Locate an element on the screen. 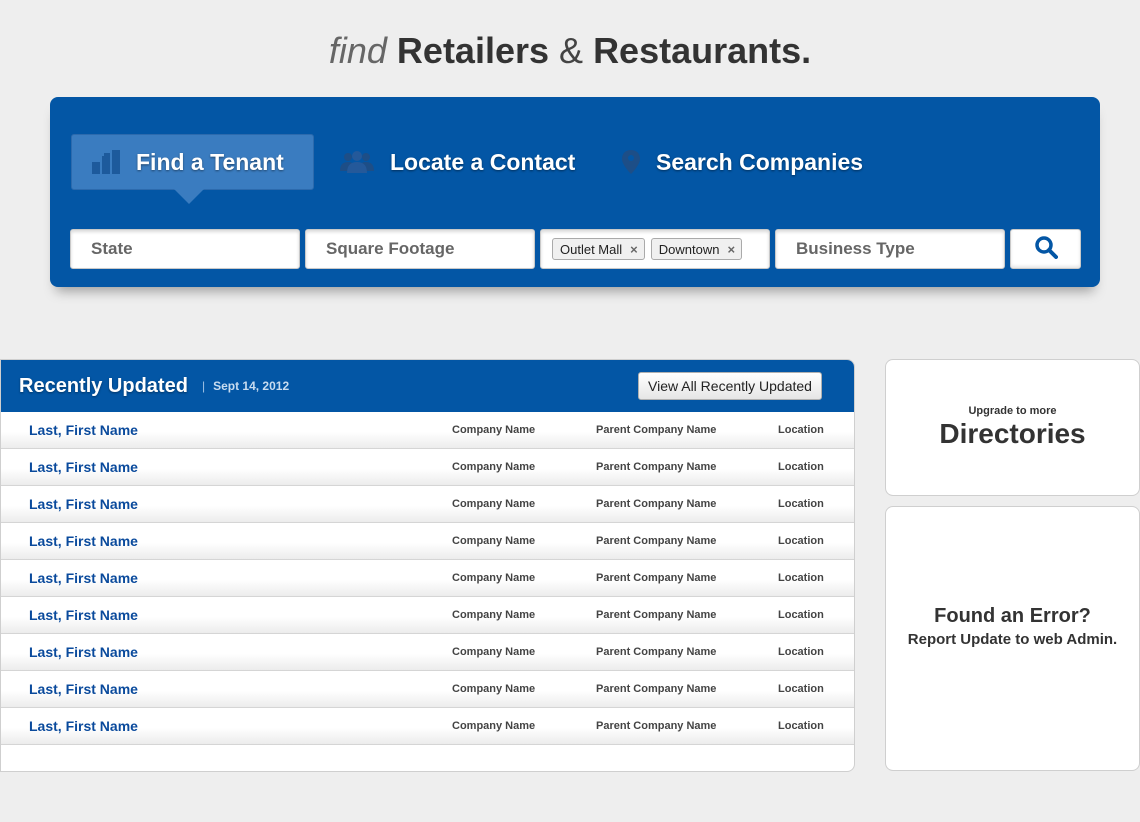  business-type-field is located at coordinates (890, 249).